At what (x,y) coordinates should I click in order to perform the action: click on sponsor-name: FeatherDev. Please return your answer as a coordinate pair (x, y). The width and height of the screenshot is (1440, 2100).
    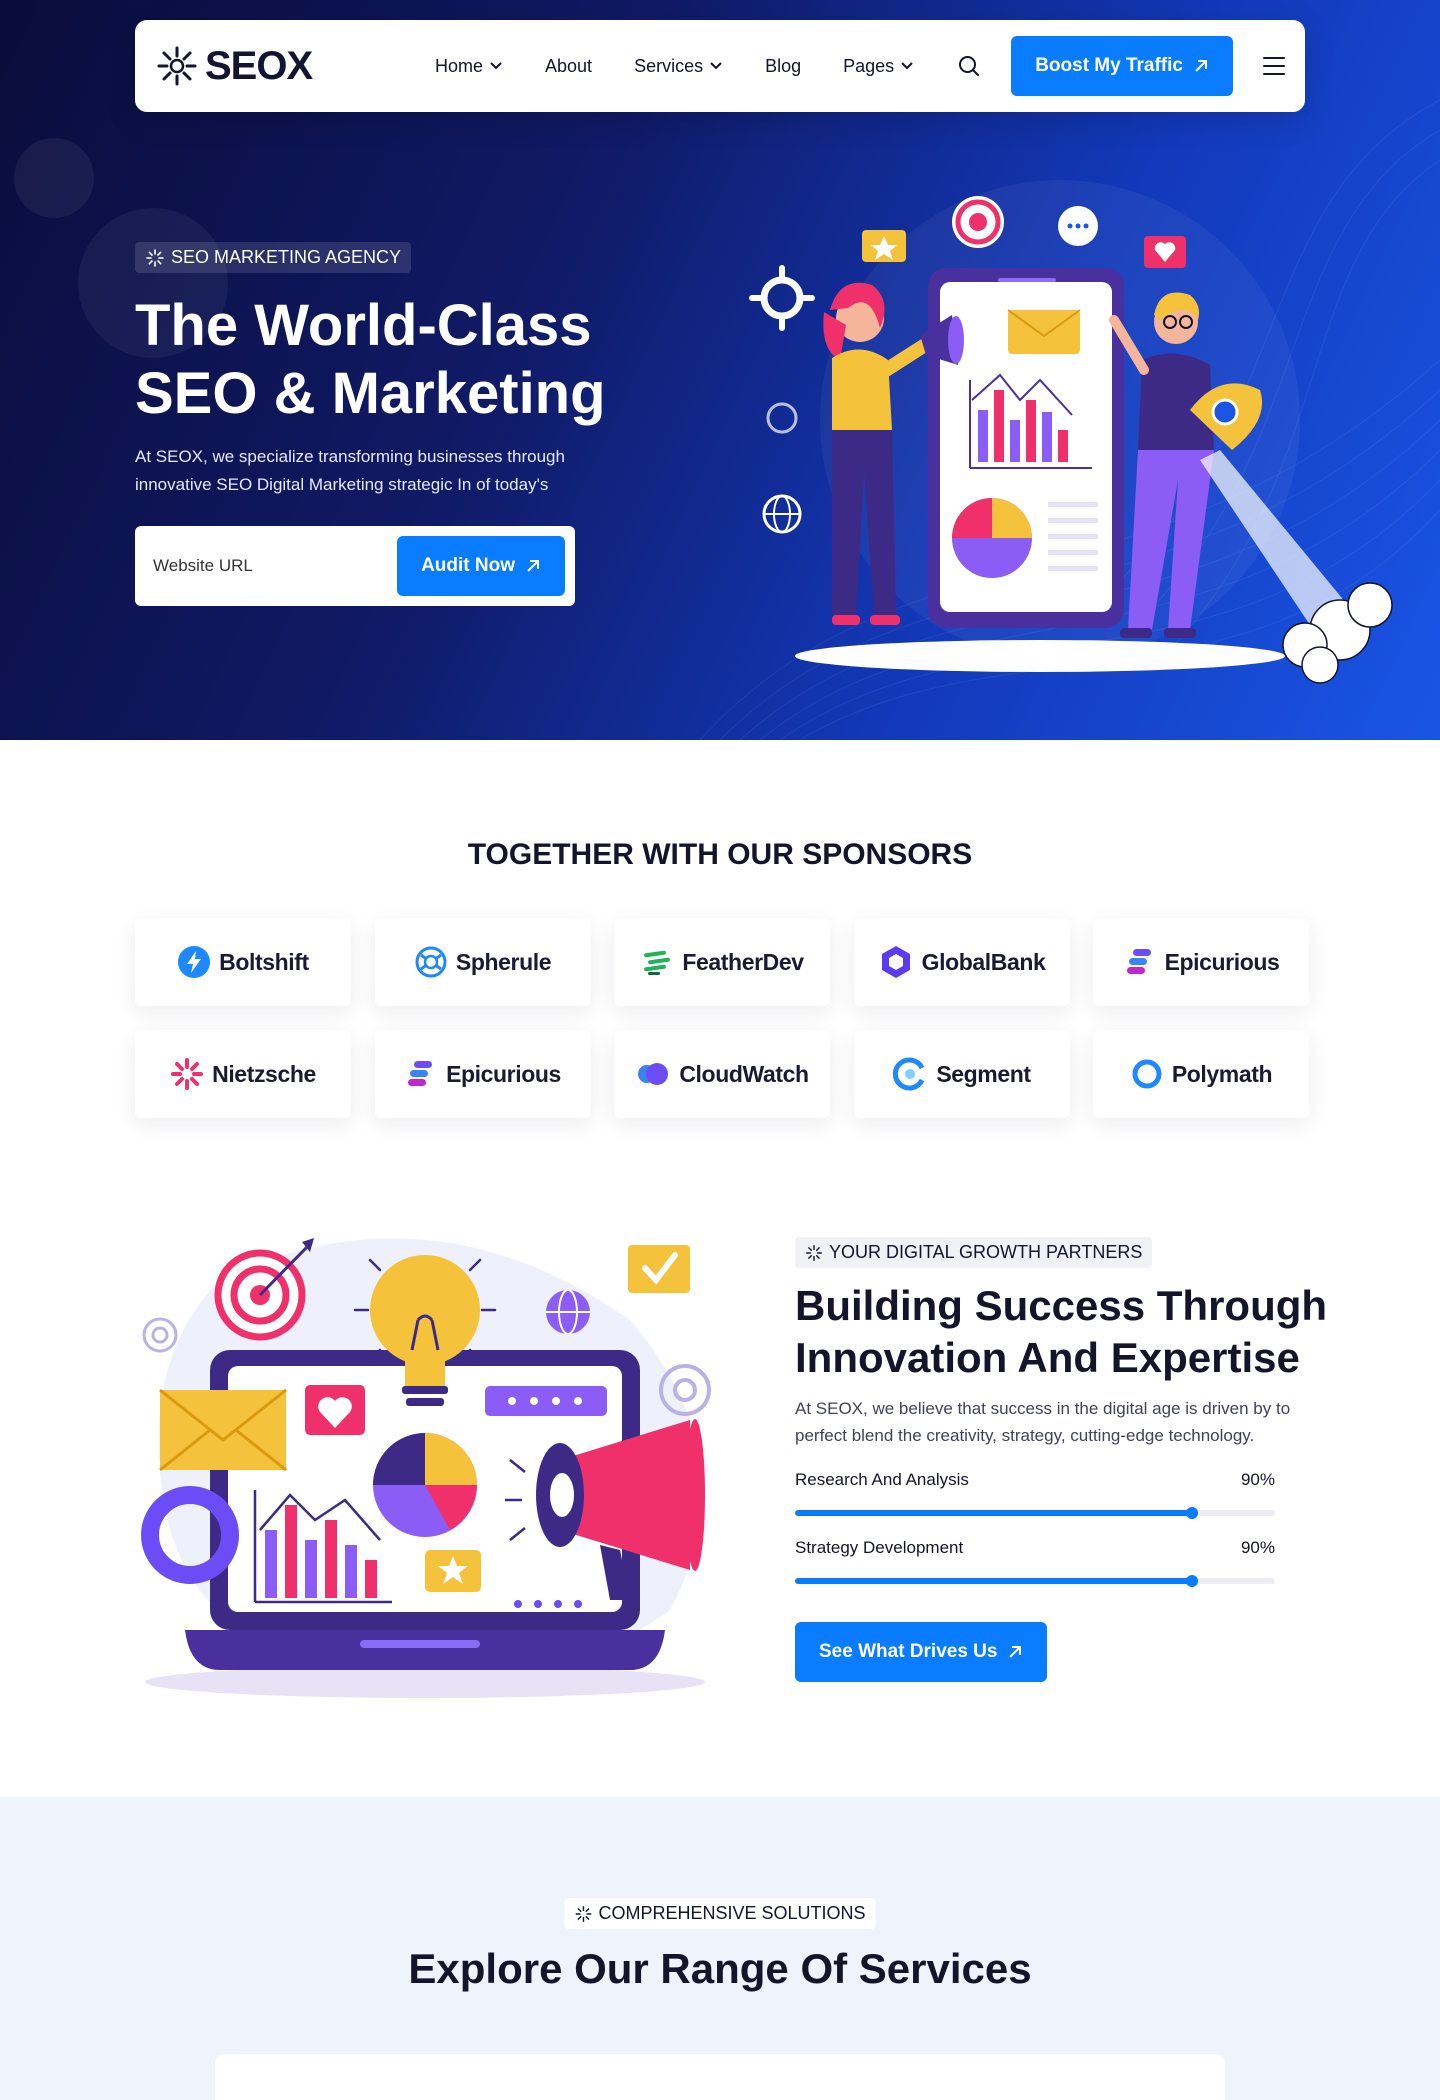
    Looking at the image, I should click on (743, 961).